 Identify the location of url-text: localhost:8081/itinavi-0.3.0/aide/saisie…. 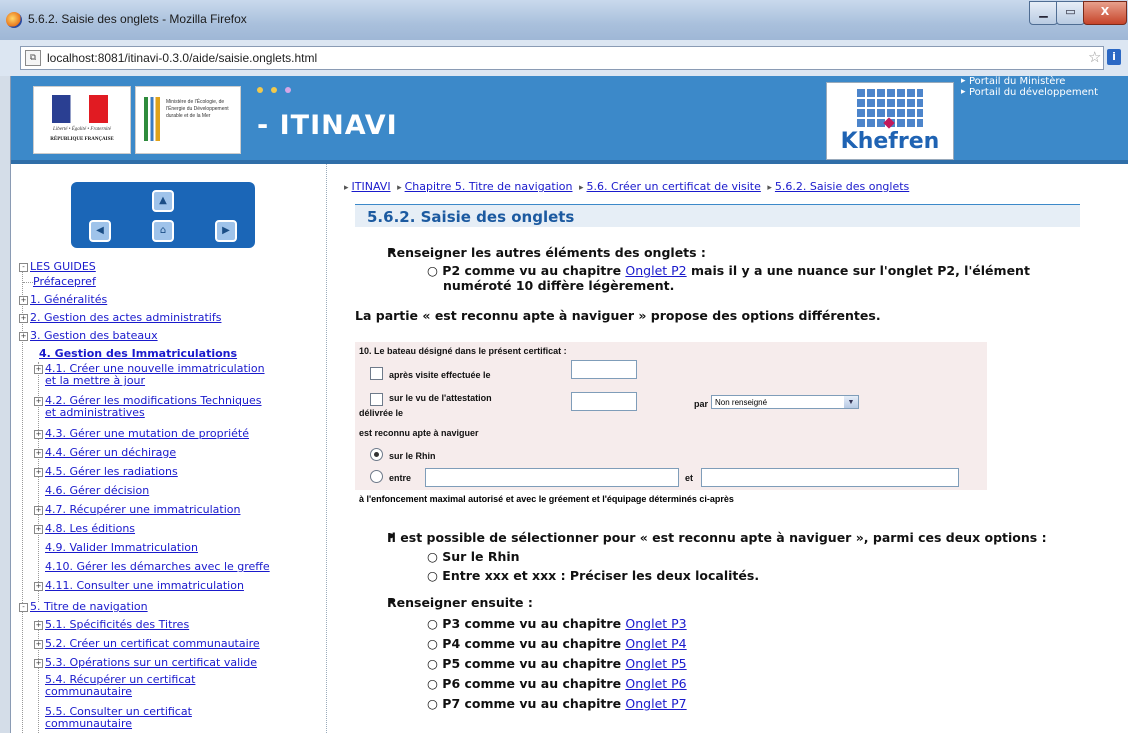
(182, 58).